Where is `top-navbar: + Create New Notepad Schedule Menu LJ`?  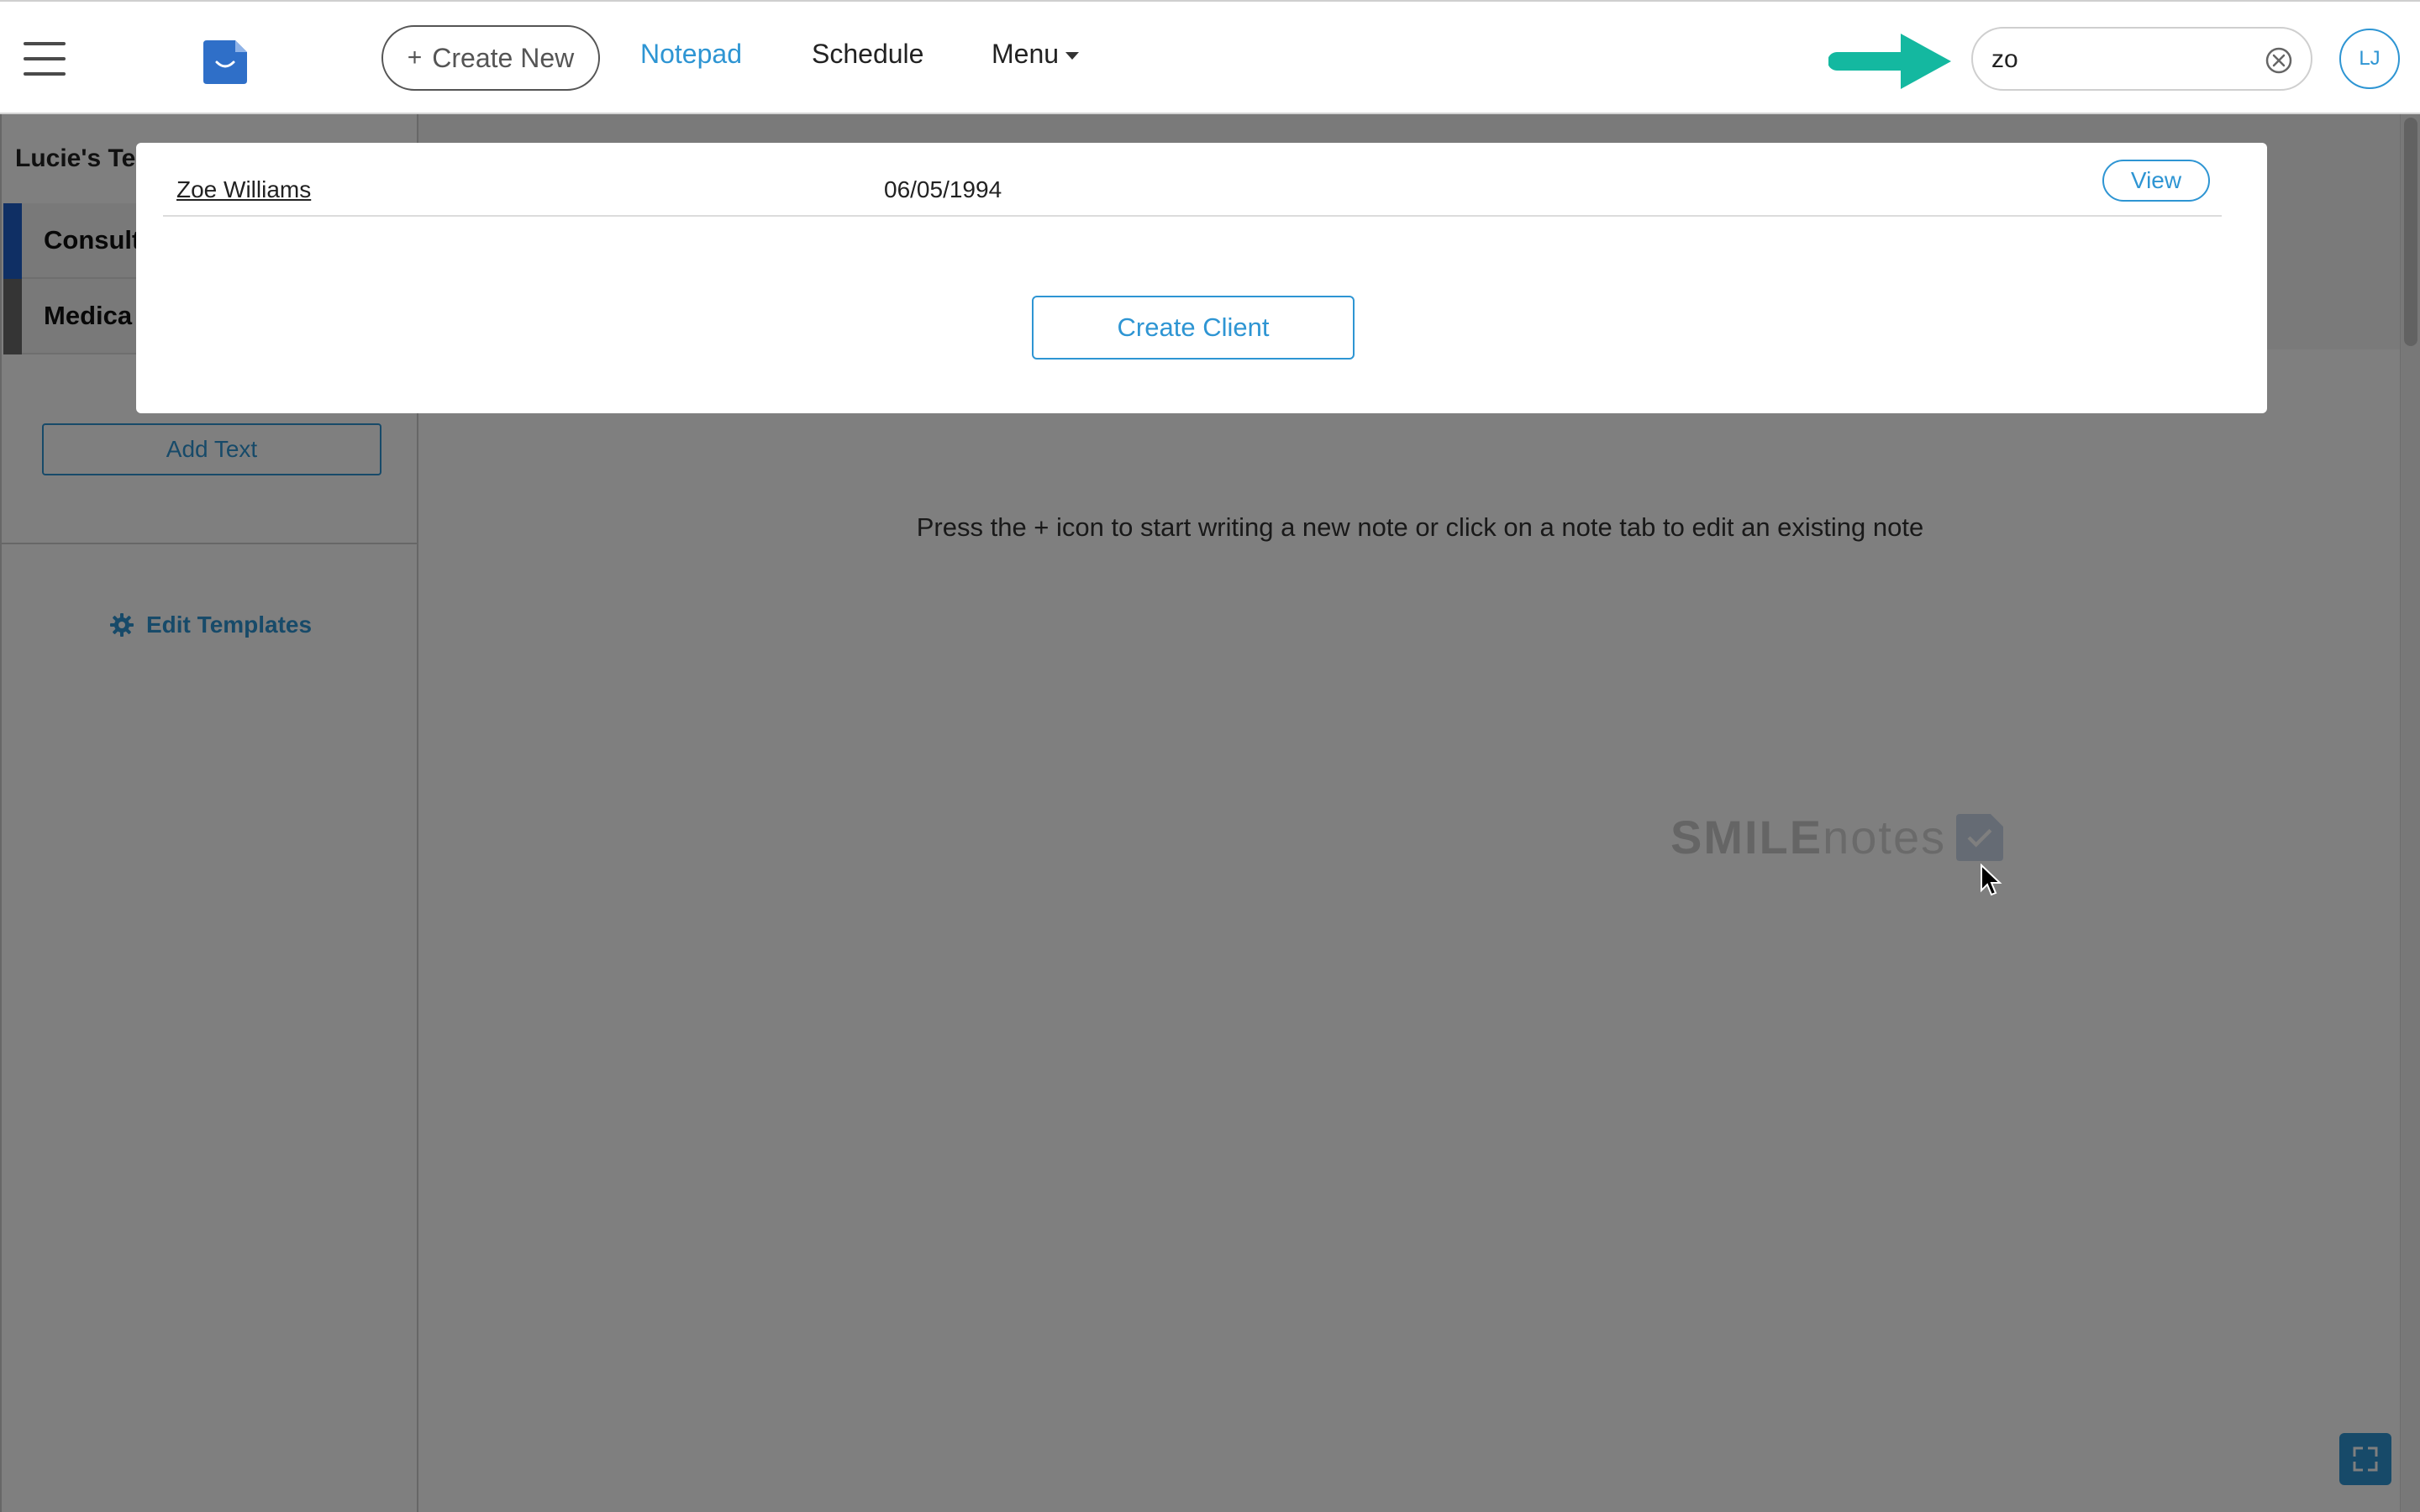
top-navbar: + Create New Notepad Schedule Menu LJ is located at coordinates (1210, 57).